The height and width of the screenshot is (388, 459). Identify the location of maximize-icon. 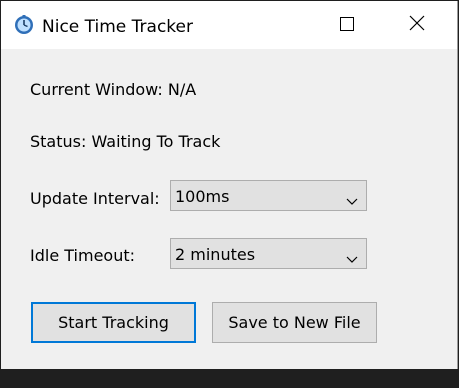
(347, 25).